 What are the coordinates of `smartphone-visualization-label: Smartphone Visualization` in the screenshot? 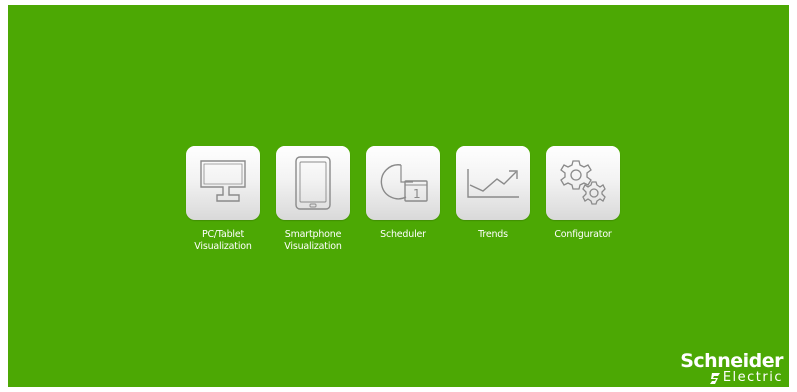 It's located at (313, 241).